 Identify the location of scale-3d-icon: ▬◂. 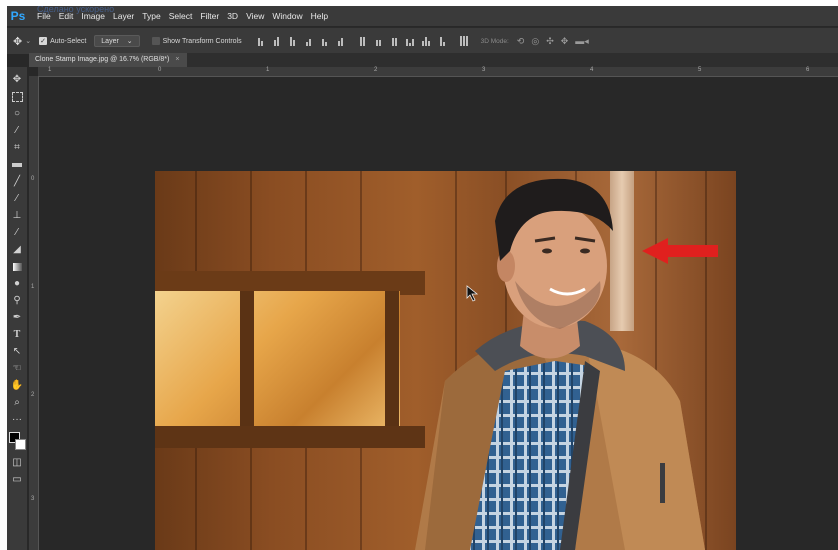
(582, 41).